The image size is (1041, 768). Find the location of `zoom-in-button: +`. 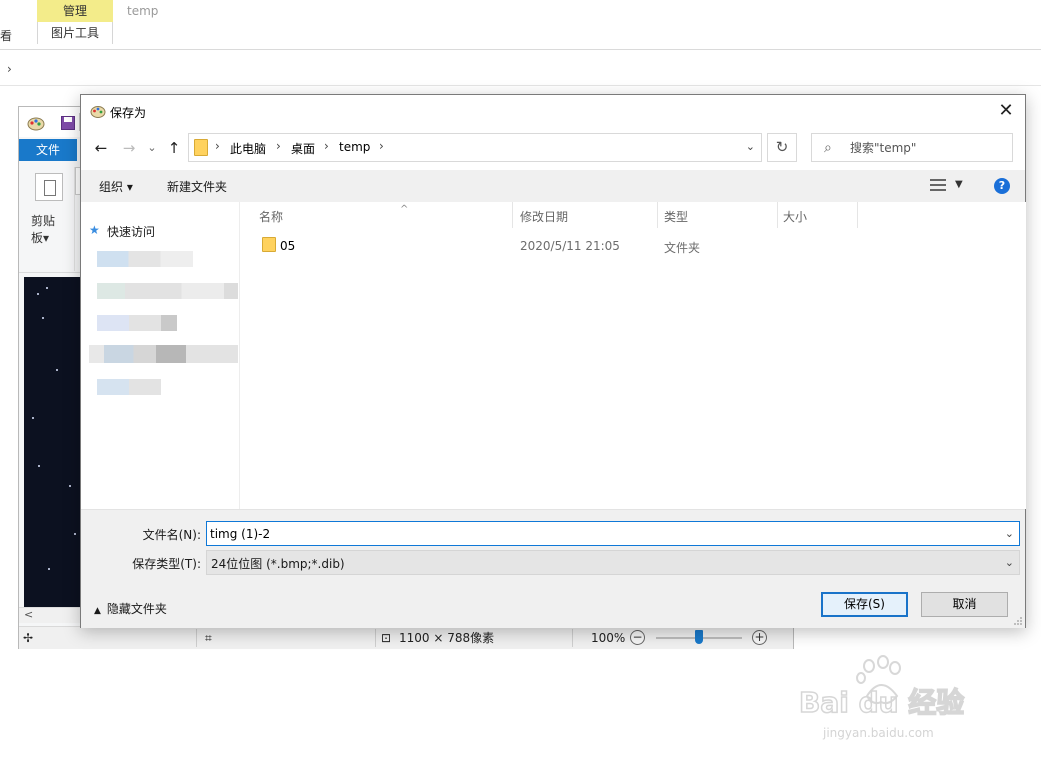

zoom-in-button: + is located at coordinates (759, 637).